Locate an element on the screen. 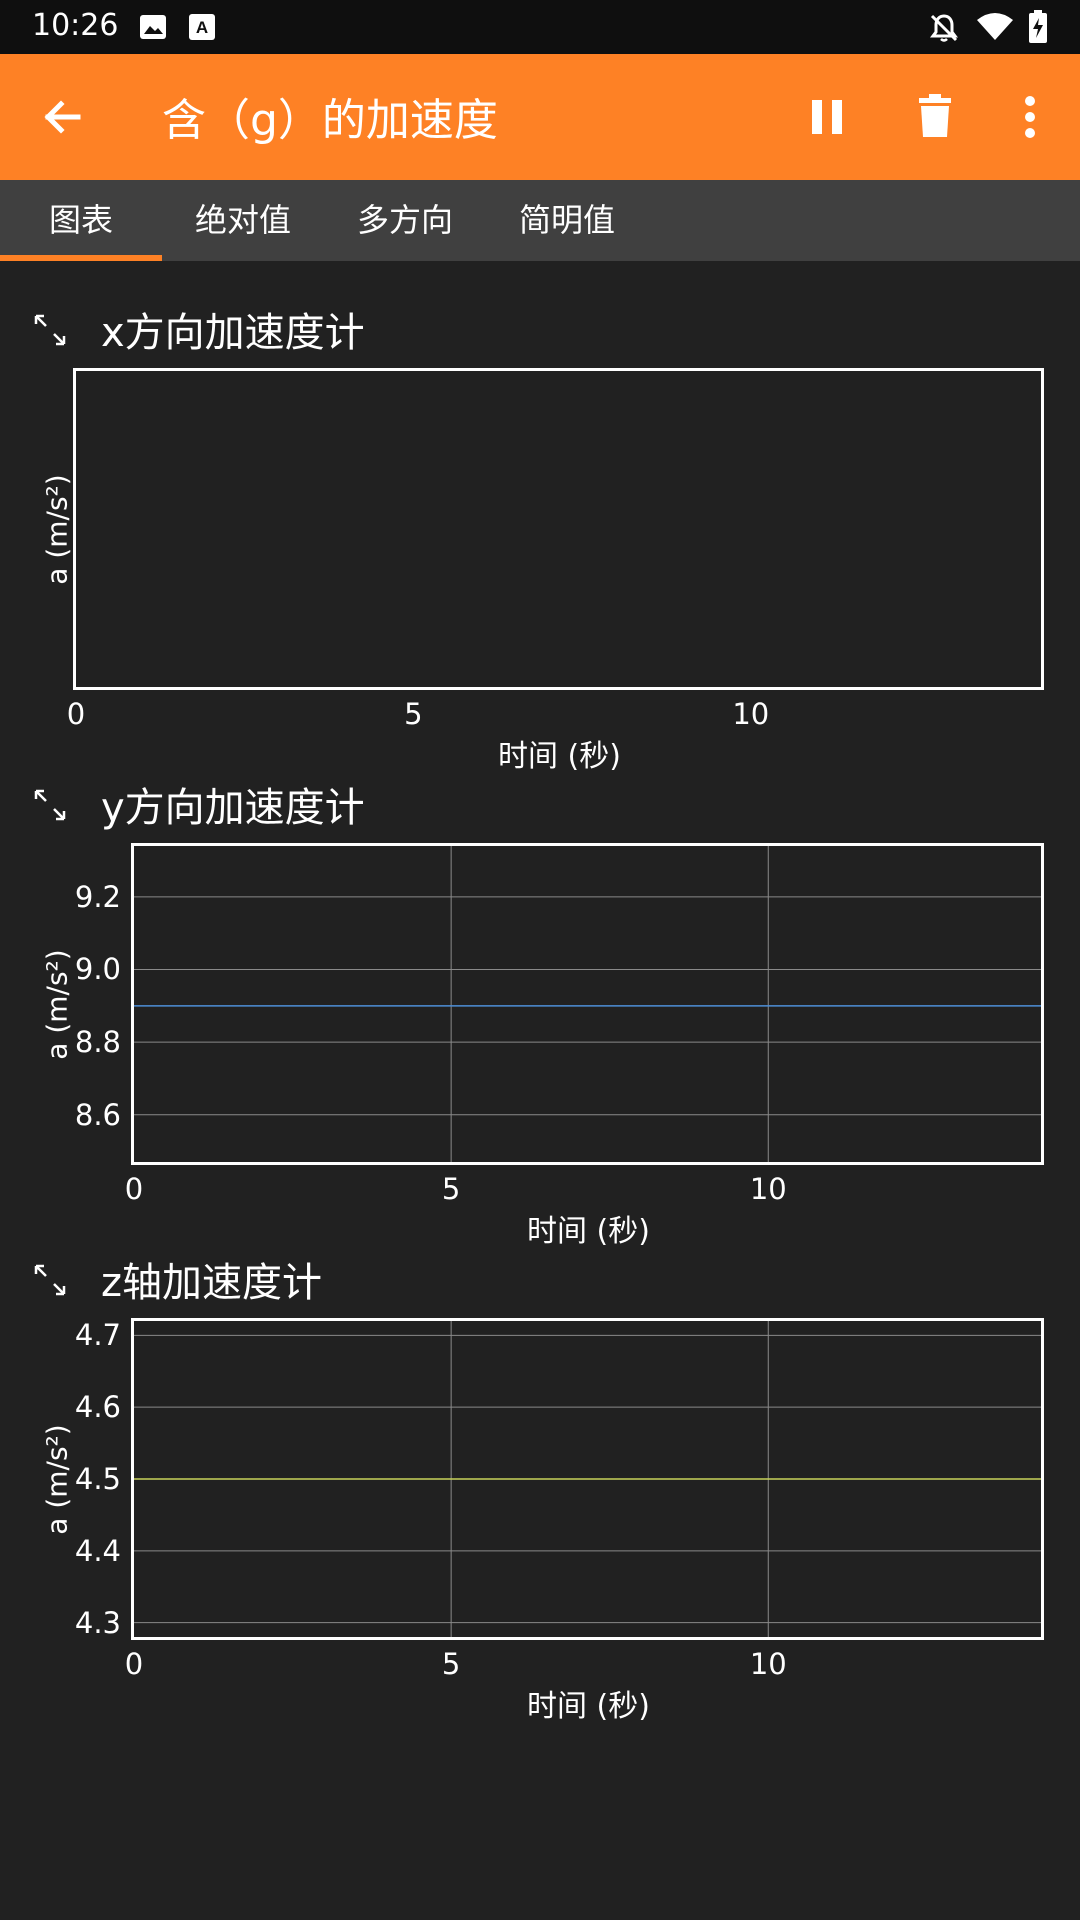 This screenshot has height=1920, width=1080. svg-text: A is located at coordinates (202, 27).